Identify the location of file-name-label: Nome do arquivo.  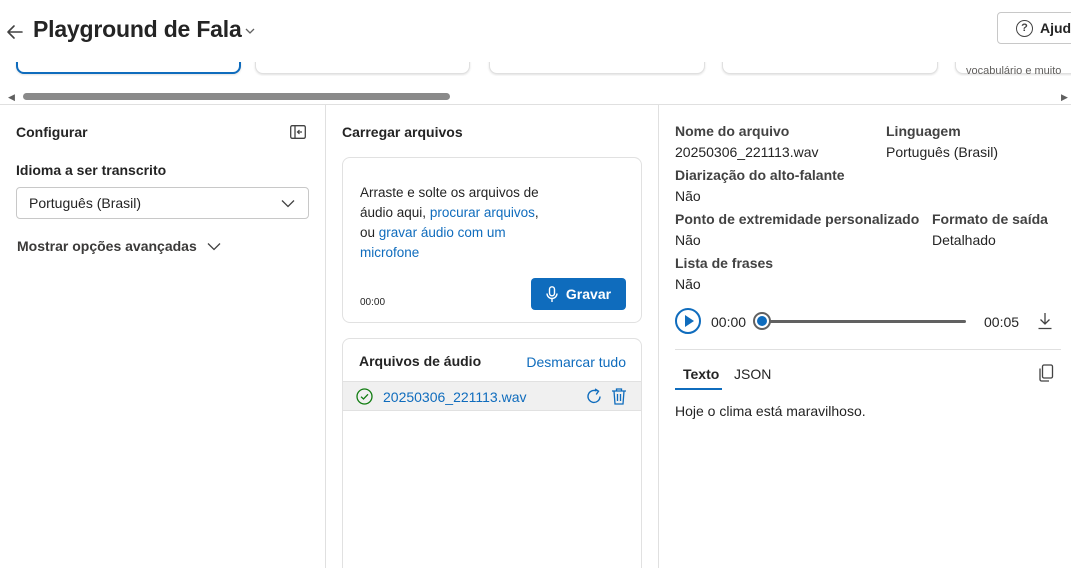
(732, 131).